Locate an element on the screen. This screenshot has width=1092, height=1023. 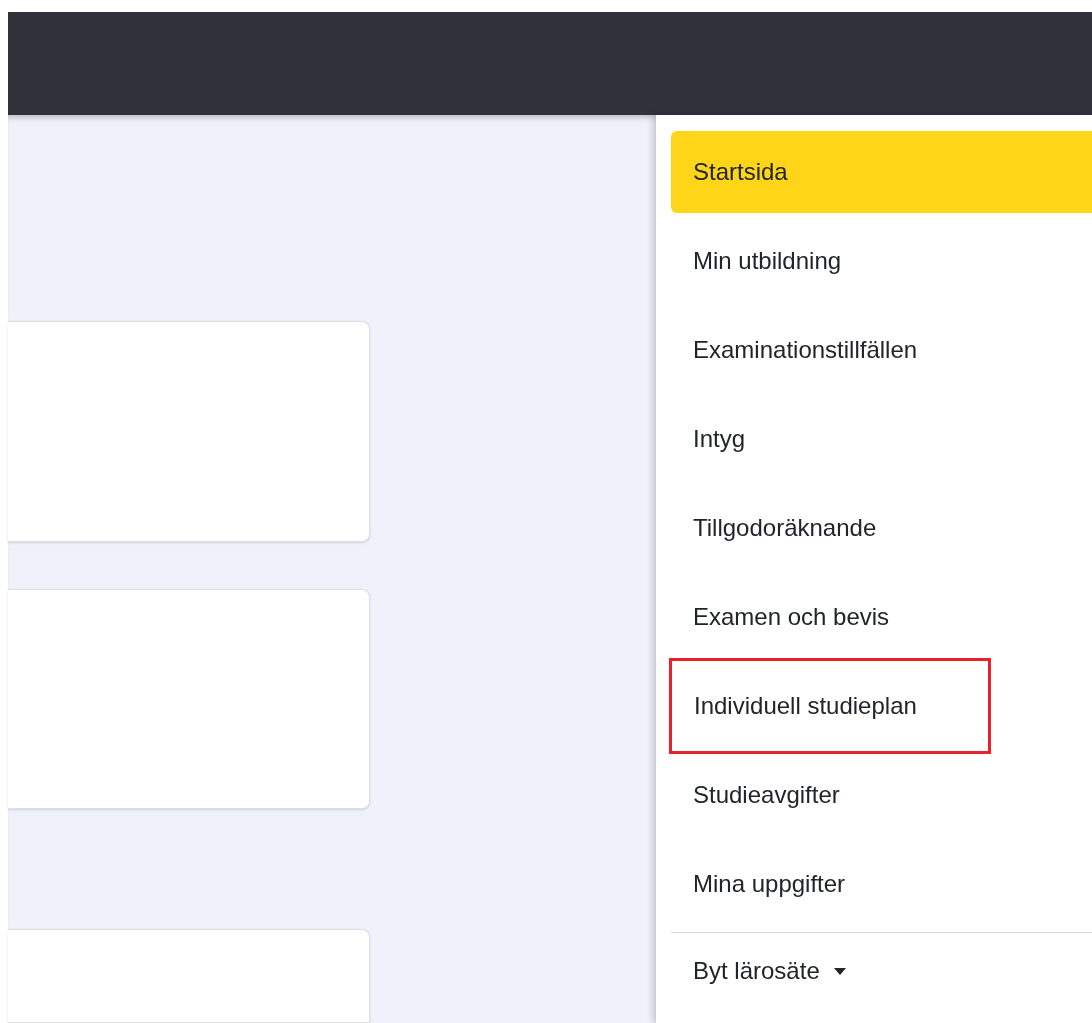
menu-item: Examinationstillfällen is located at coordinates (881, 350).